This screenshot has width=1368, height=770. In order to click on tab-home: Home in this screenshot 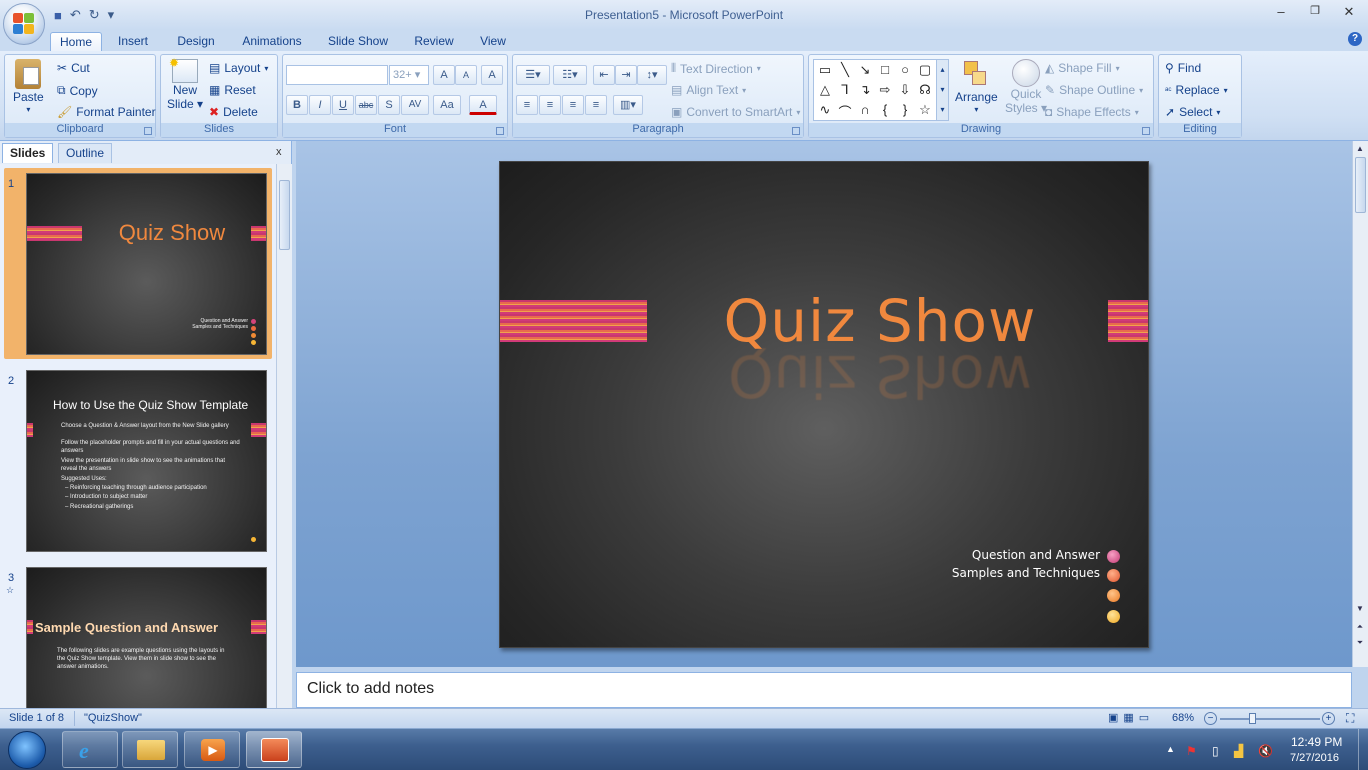, I will do `click(76, 42)`.